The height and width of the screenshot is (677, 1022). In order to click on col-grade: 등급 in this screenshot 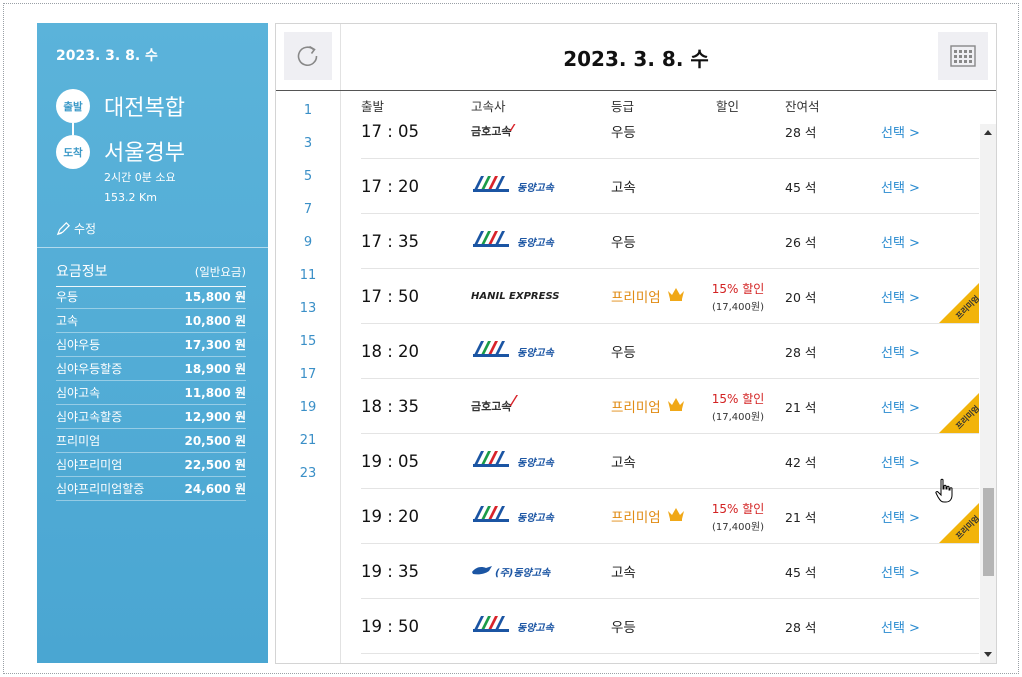, I will do `click(623, 106)`.